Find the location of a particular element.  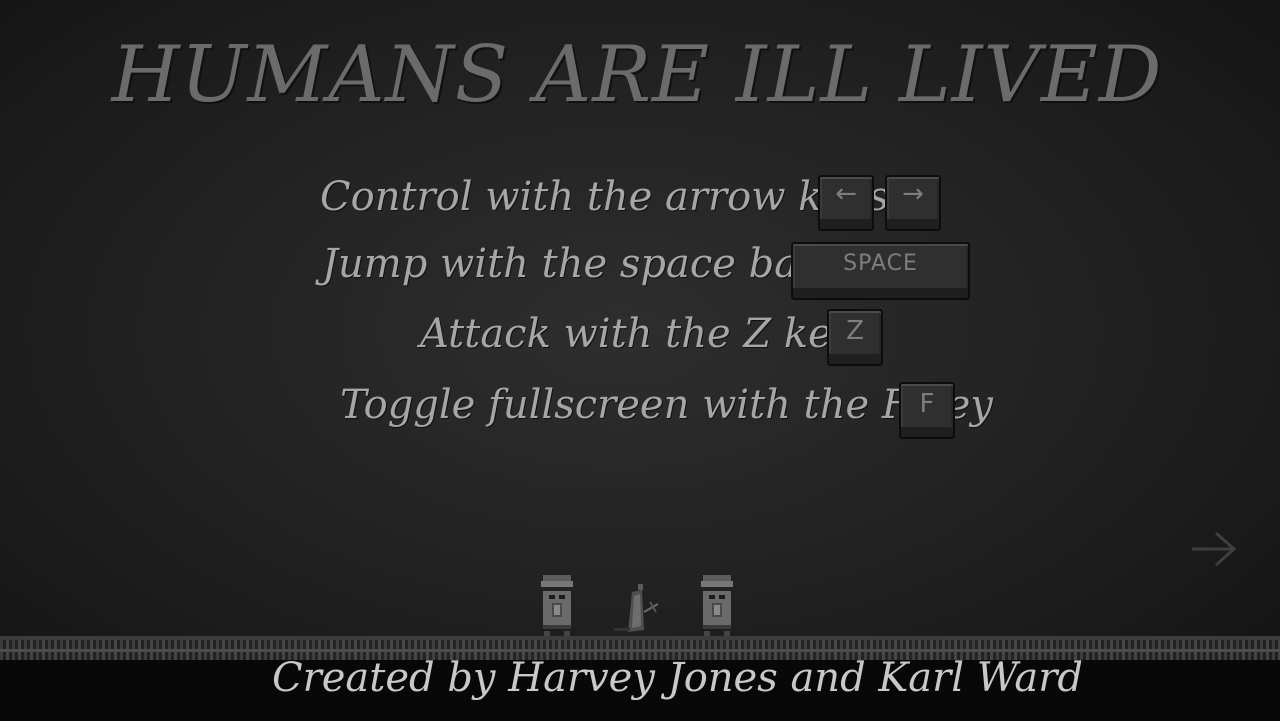

credits-text: Created by Harvey Jones and Karl Ward is located at coordinates (677, 678).